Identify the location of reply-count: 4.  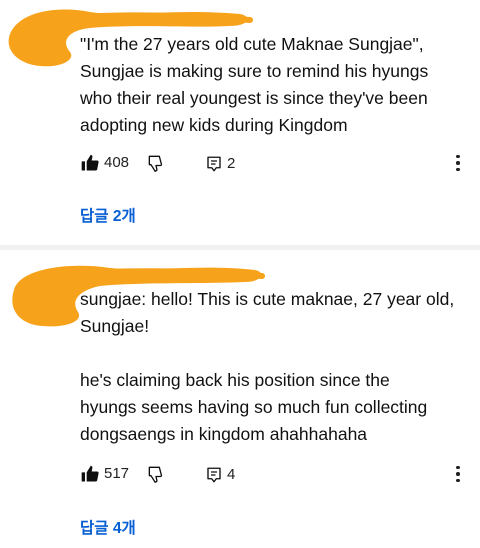
(231, 474).